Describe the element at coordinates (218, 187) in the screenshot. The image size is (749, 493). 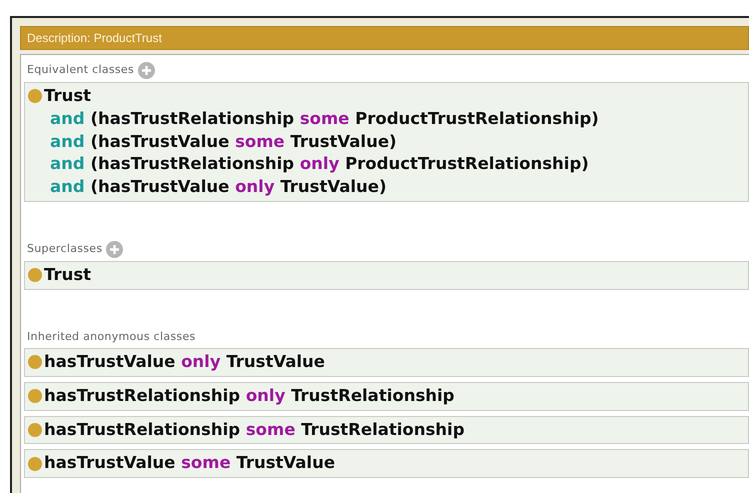
I see `expression-text: and (hasTrustValue only TrustValue)` at that location.